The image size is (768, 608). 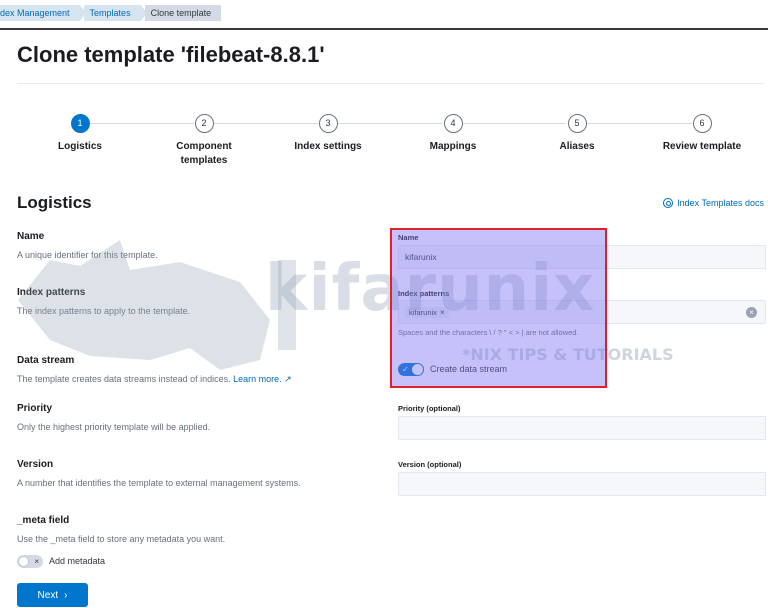 I want to click on add-metadata-switch: ×, so click(x=30, y=561).